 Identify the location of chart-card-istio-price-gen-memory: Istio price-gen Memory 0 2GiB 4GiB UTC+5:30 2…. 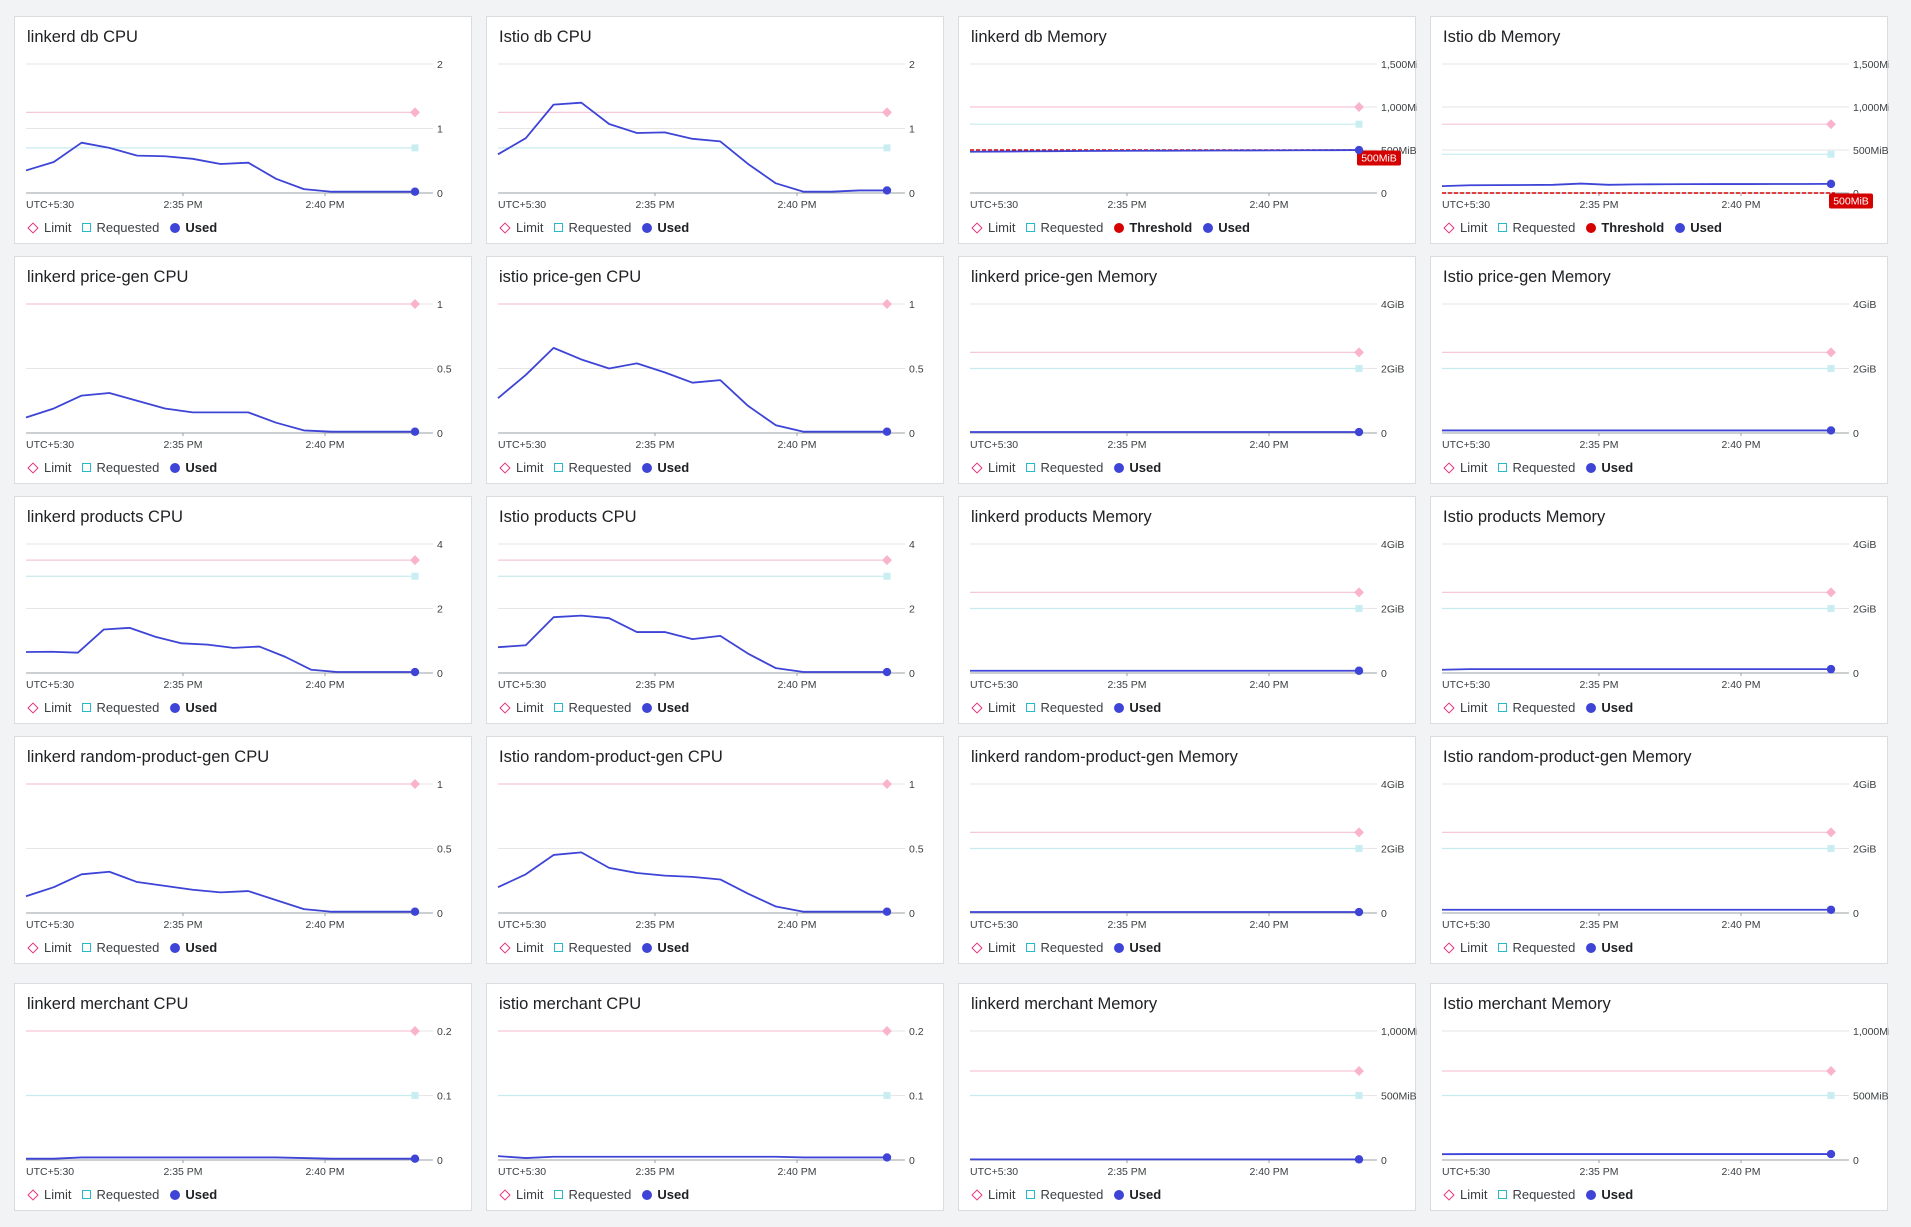
(1659, 370).